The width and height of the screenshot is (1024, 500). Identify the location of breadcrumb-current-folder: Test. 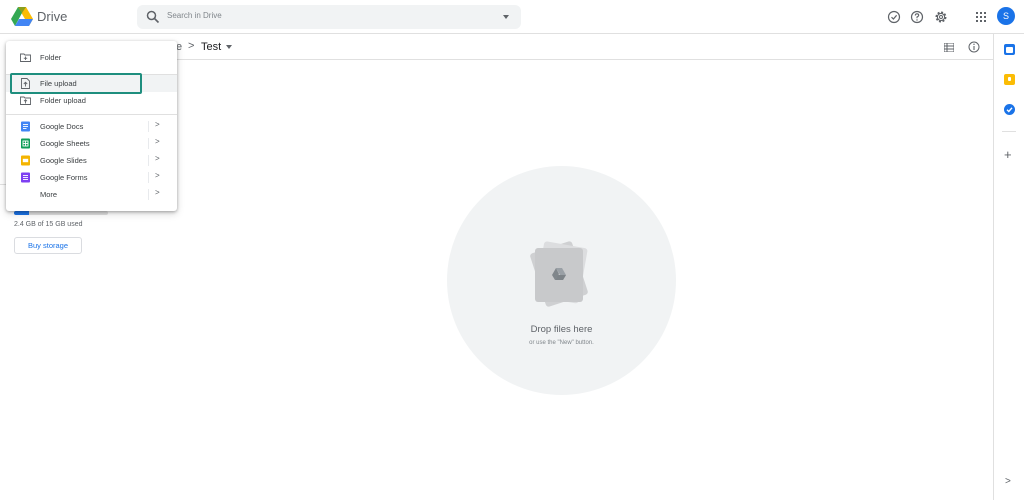
(211, 47).